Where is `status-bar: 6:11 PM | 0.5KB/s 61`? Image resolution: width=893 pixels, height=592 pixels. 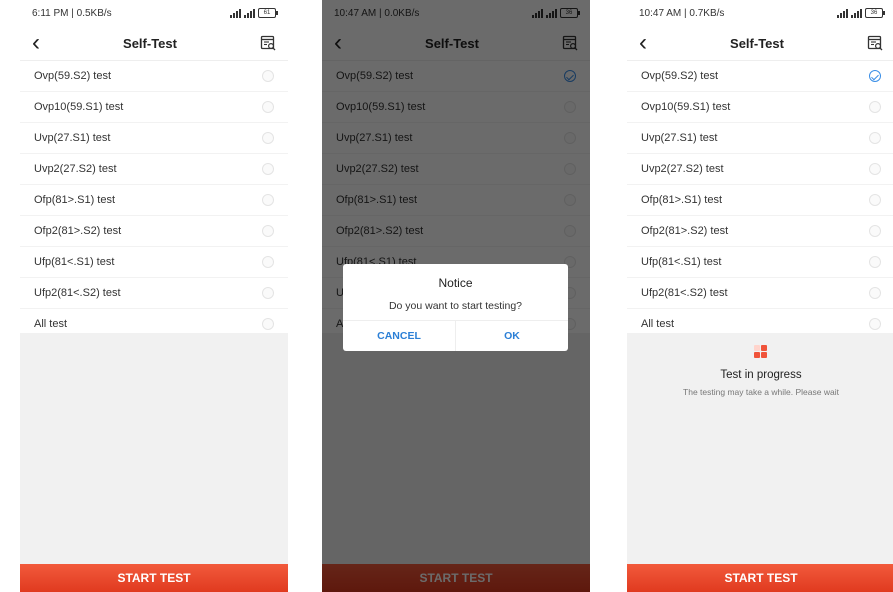
status-bar: 6:11 PM | 0.5KB/s 61 is located at coordinates (154, 13).